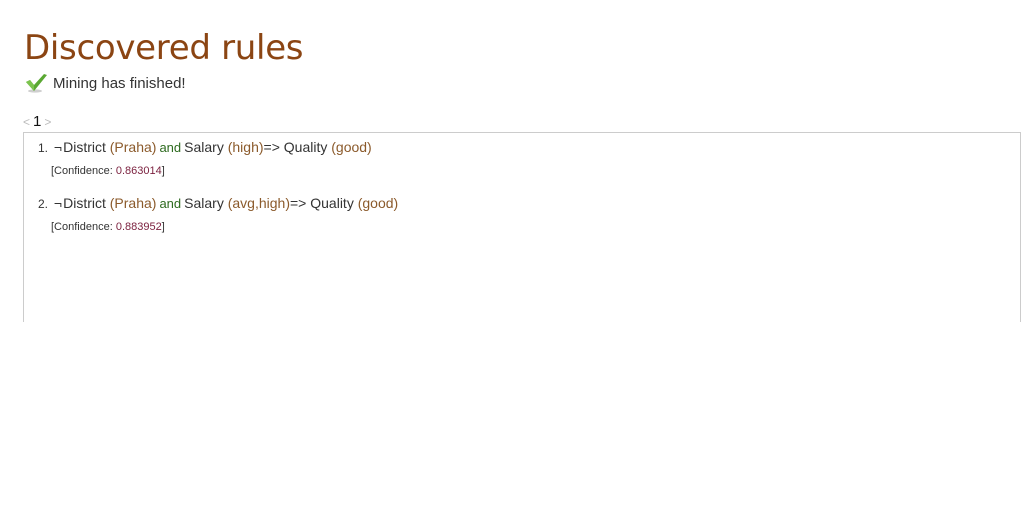 The image size is (1028, 518). Describe the element at coordinates (43, 204) in the screenshot. I see `rule-number: 2.` at that location.